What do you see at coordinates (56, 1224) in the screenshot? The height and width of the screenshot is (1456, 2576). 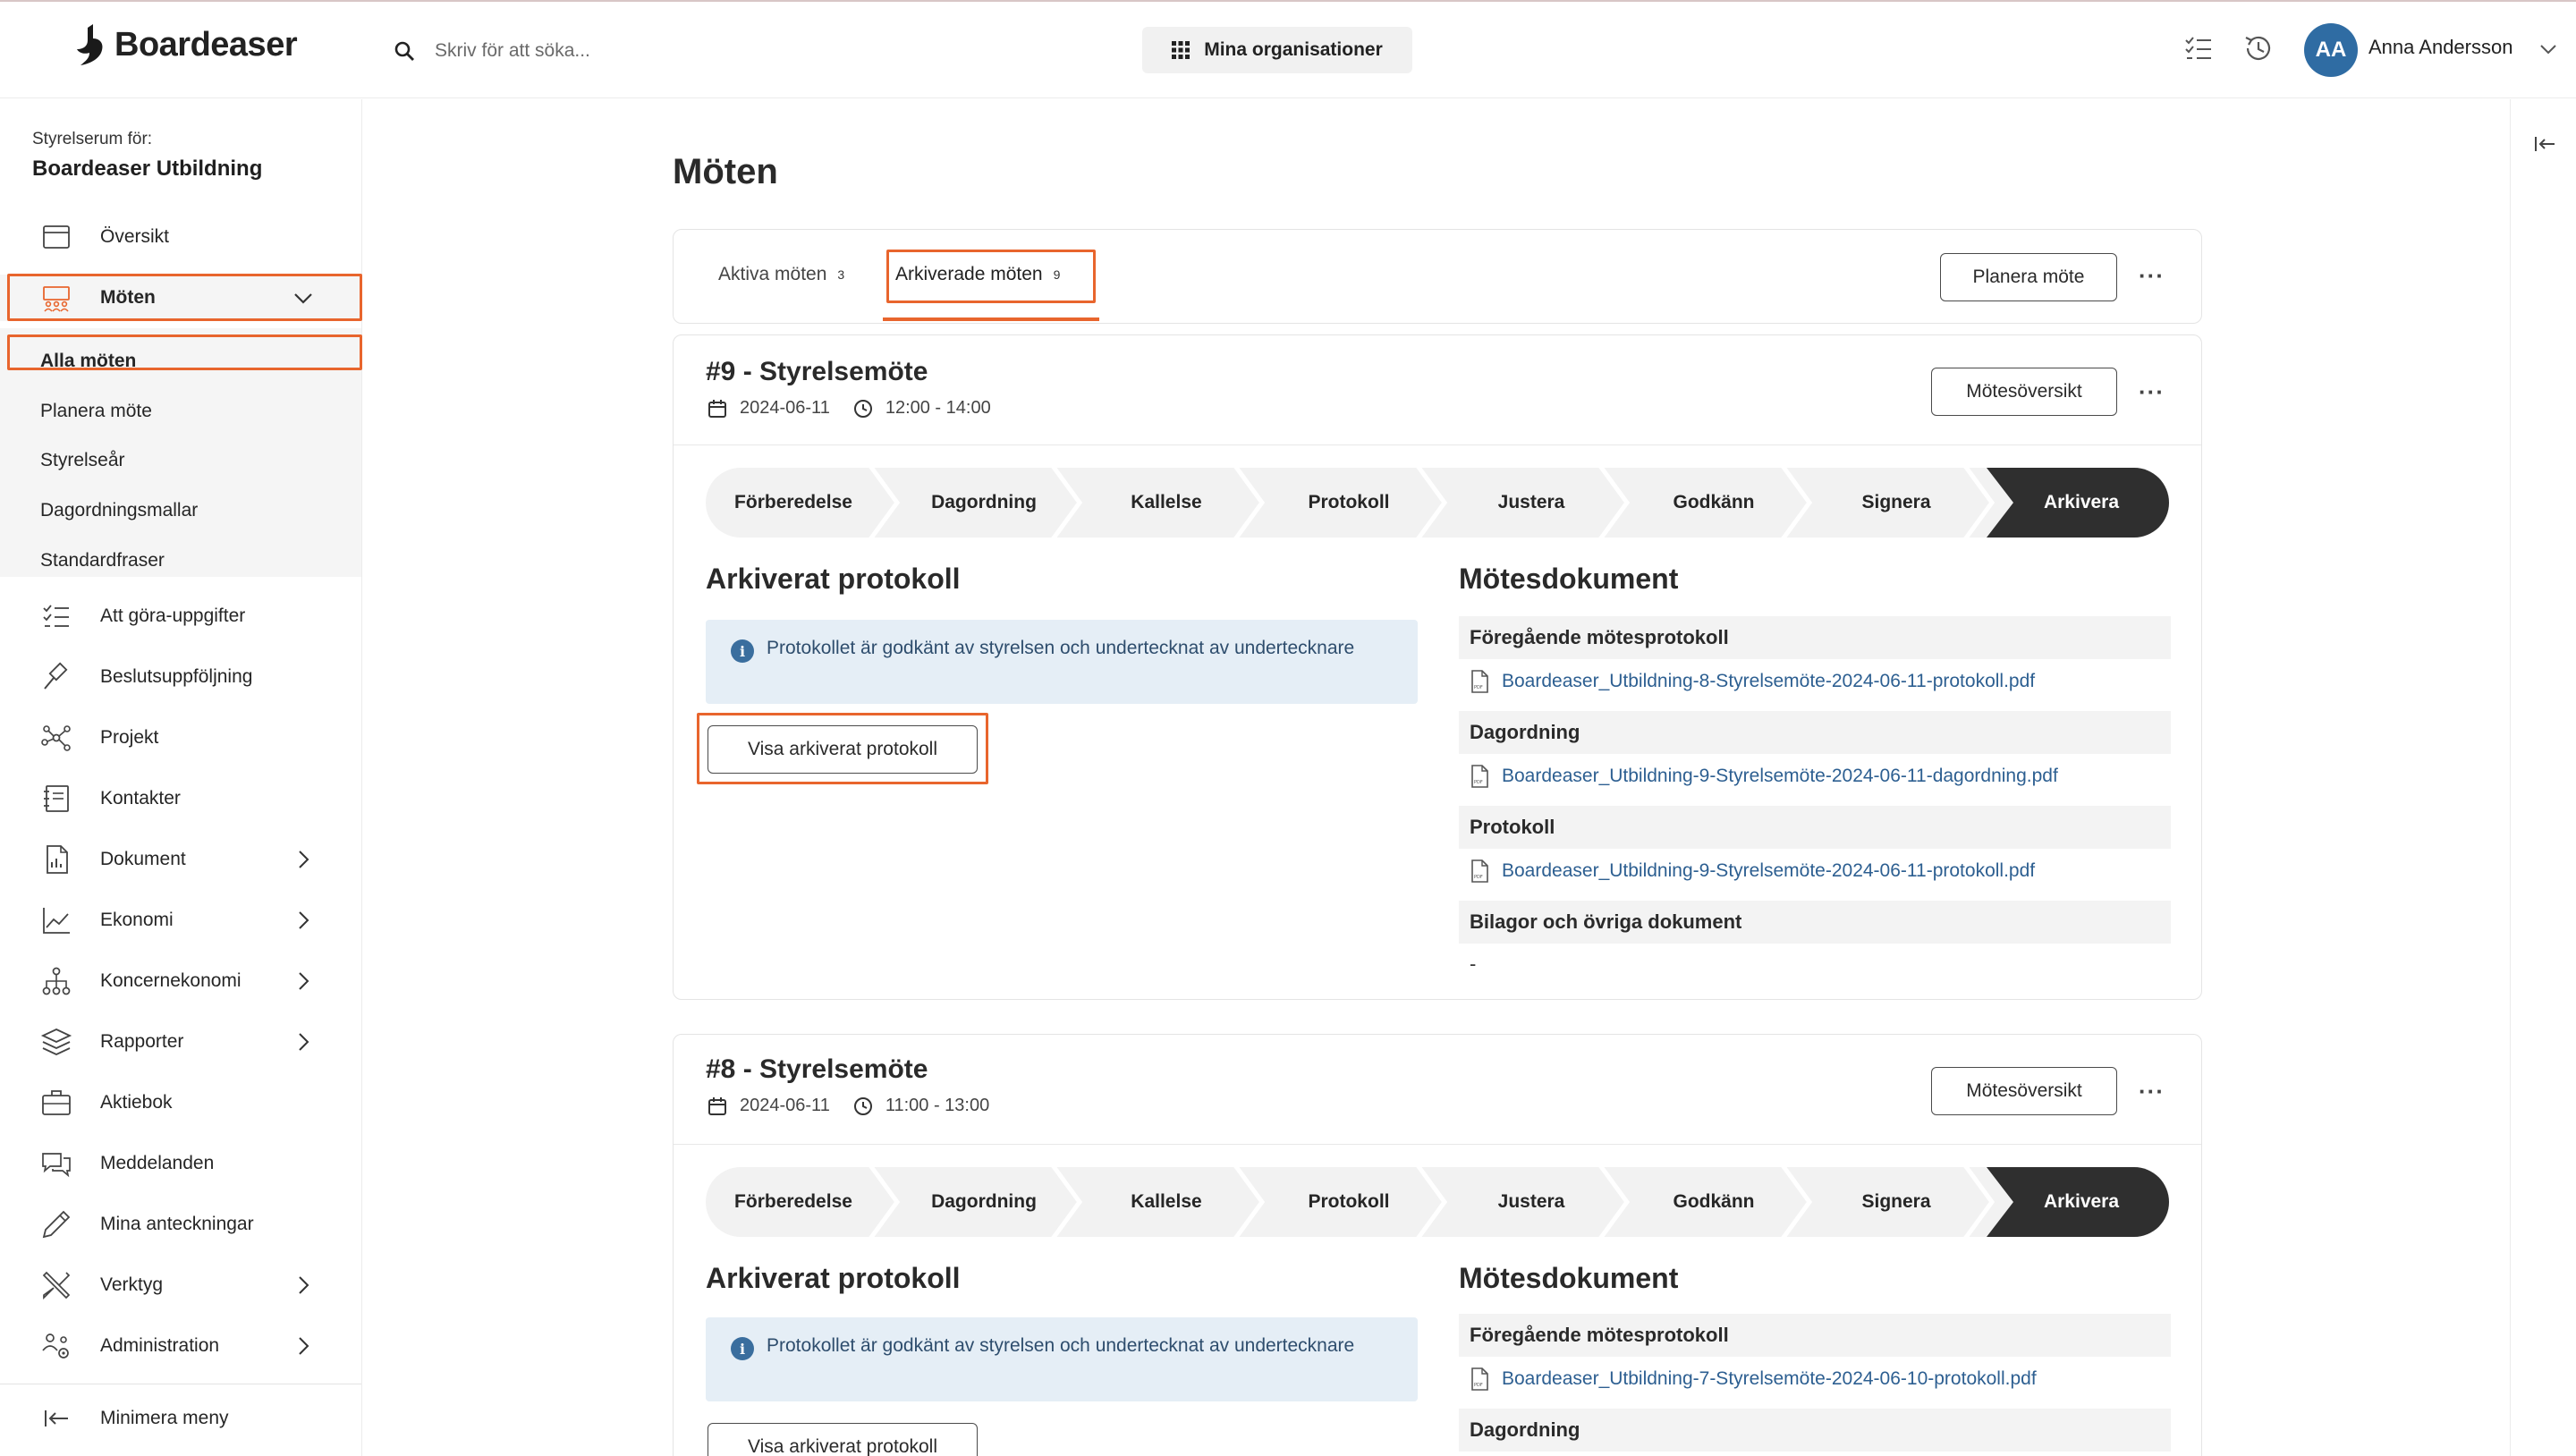 I see `pencil-icon` at bounding box center [56, 1224].